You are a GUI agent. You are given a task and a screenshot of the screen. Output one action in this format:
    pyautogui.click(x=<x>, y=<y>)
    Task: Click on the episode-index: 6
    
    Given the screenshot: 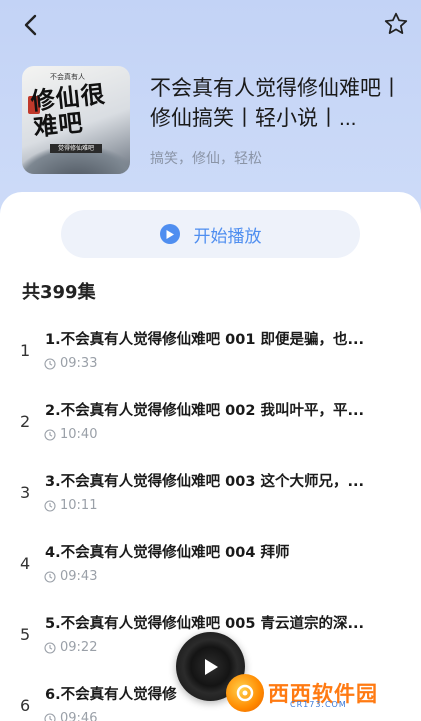 What is the action you would take?
    pyautogui.click(x=25, y=705)
    